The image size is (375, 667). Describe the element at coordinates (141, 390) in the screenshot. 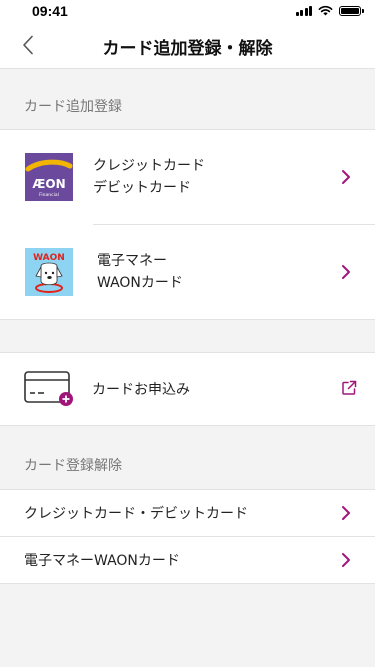

I see `card-application-label: カードお申込み` at that location.